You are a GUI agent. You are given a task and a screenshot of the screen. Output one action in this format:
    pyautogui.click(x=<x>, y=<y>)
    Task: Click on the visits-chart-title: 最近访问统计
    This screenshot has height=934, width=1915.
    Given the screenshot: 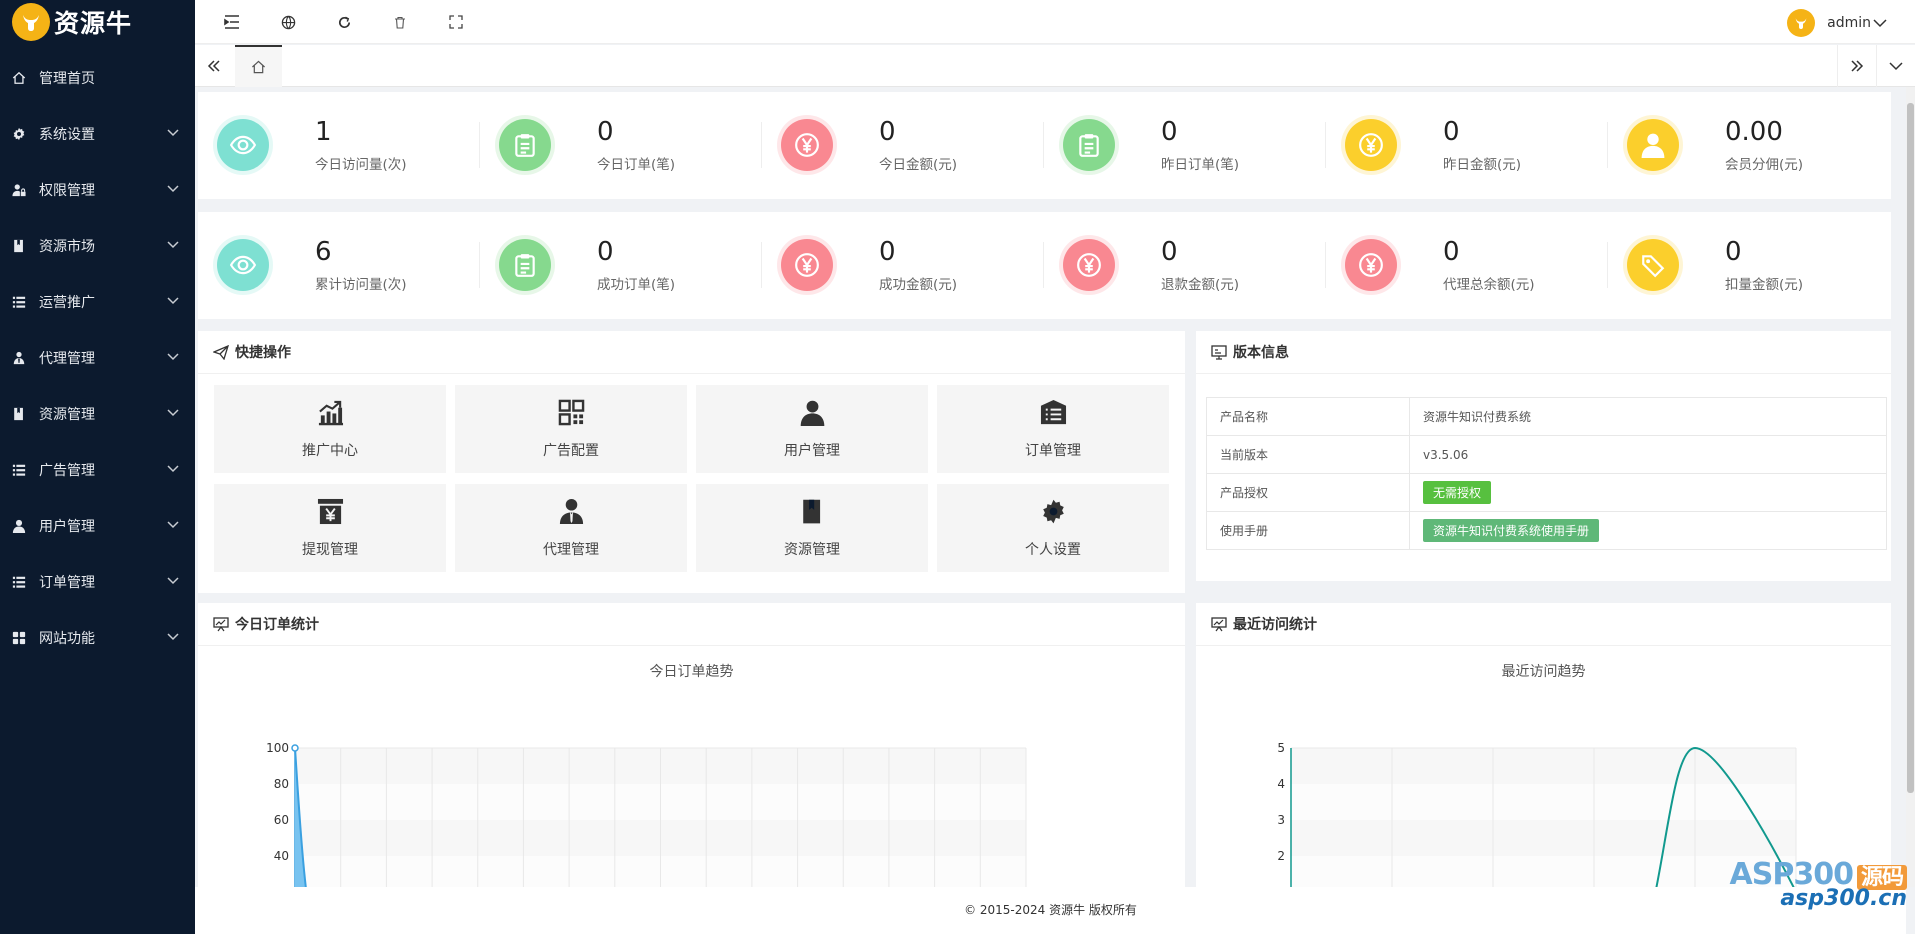 What is the action you would take?
    pyautogui.click(x=1275, y=625)
    